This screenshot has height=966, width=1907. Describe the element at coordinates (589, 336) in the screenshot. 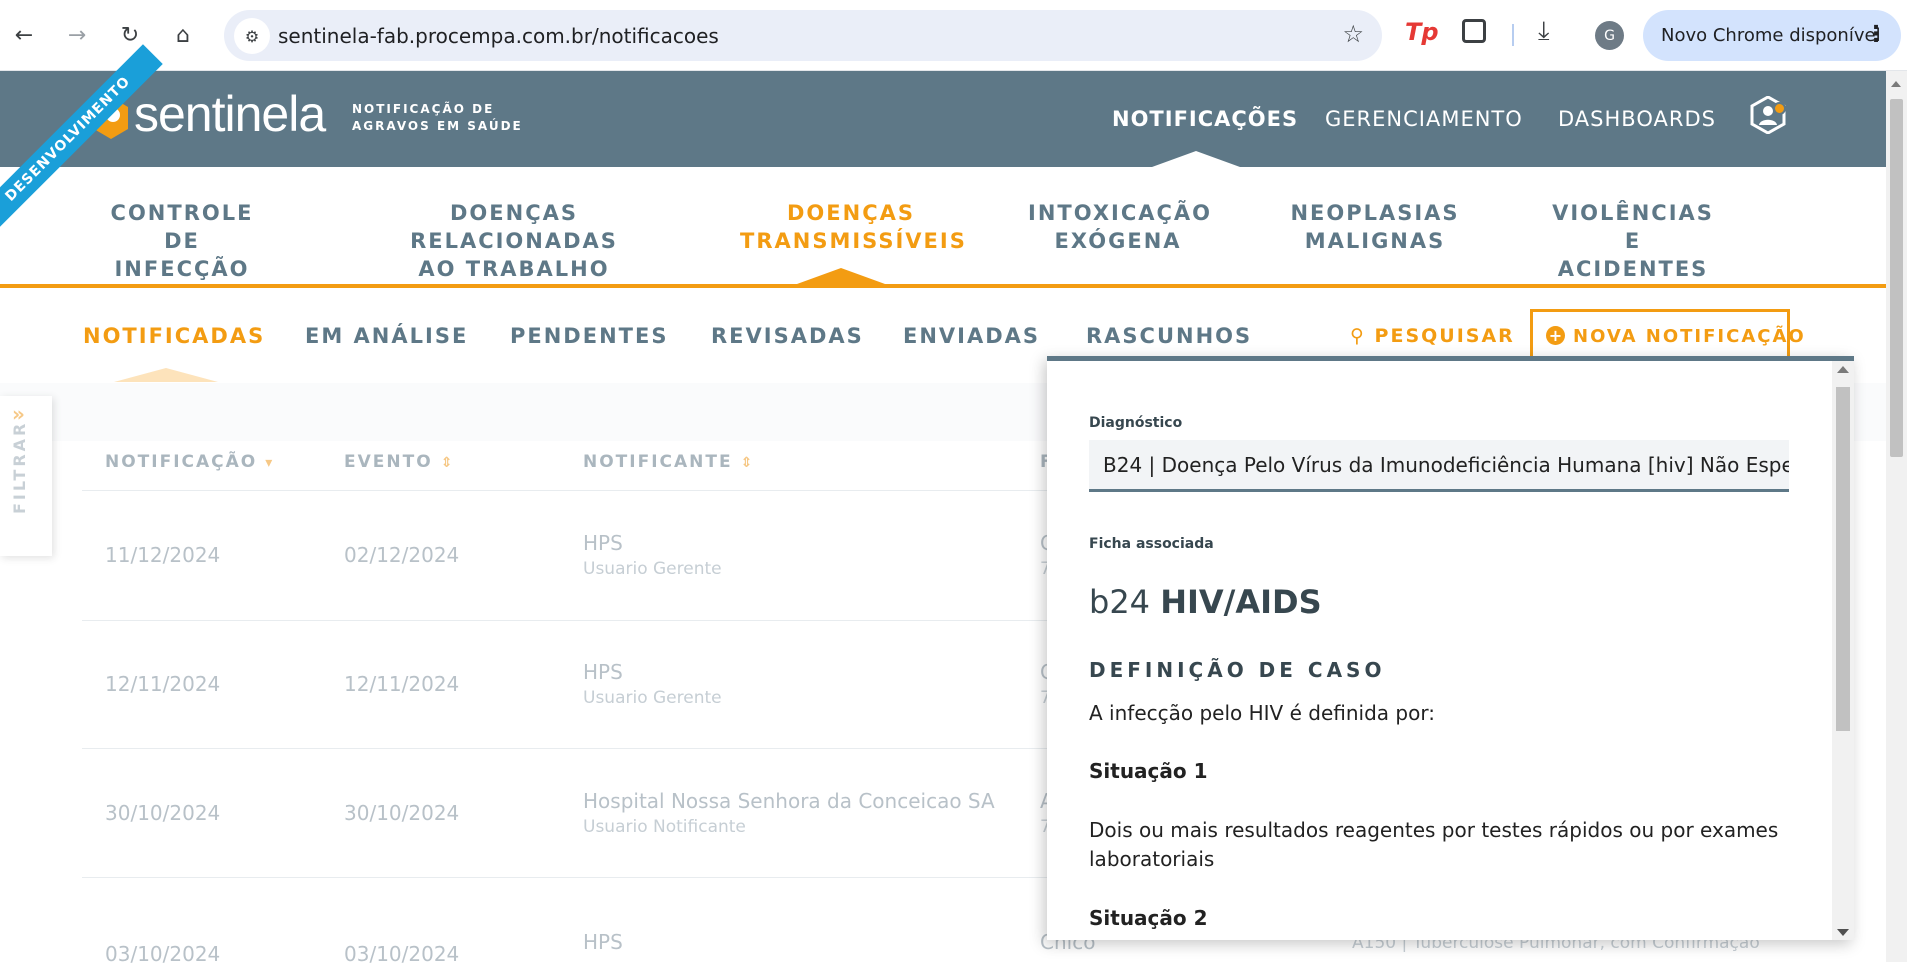

I see `tab-pendentes: PENDENTES` at that location.